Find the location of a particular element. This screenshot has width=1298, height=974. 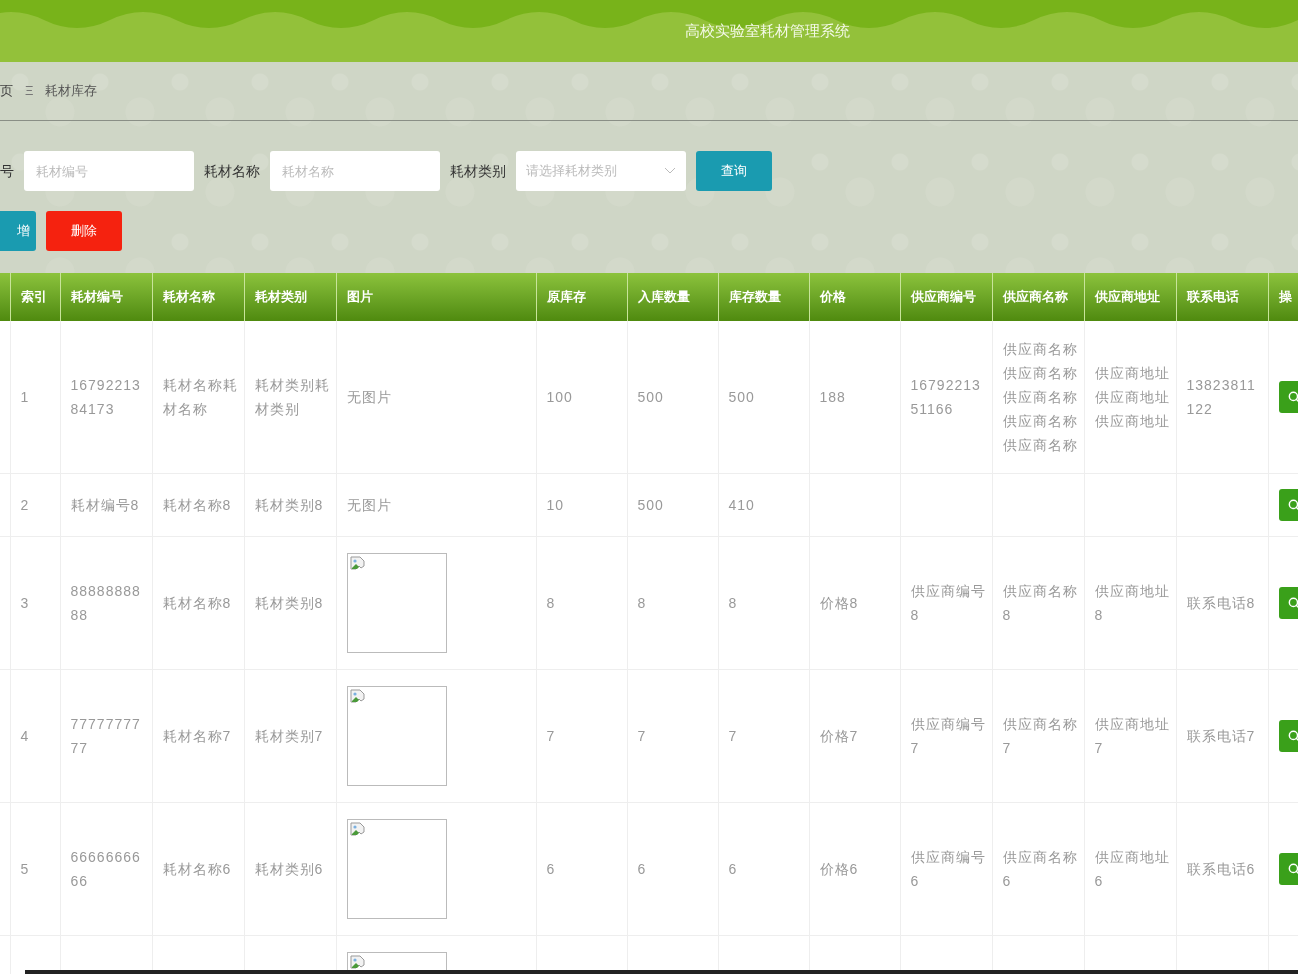

table-cell: 联系电话6 is located at coordinates (1221, 869).